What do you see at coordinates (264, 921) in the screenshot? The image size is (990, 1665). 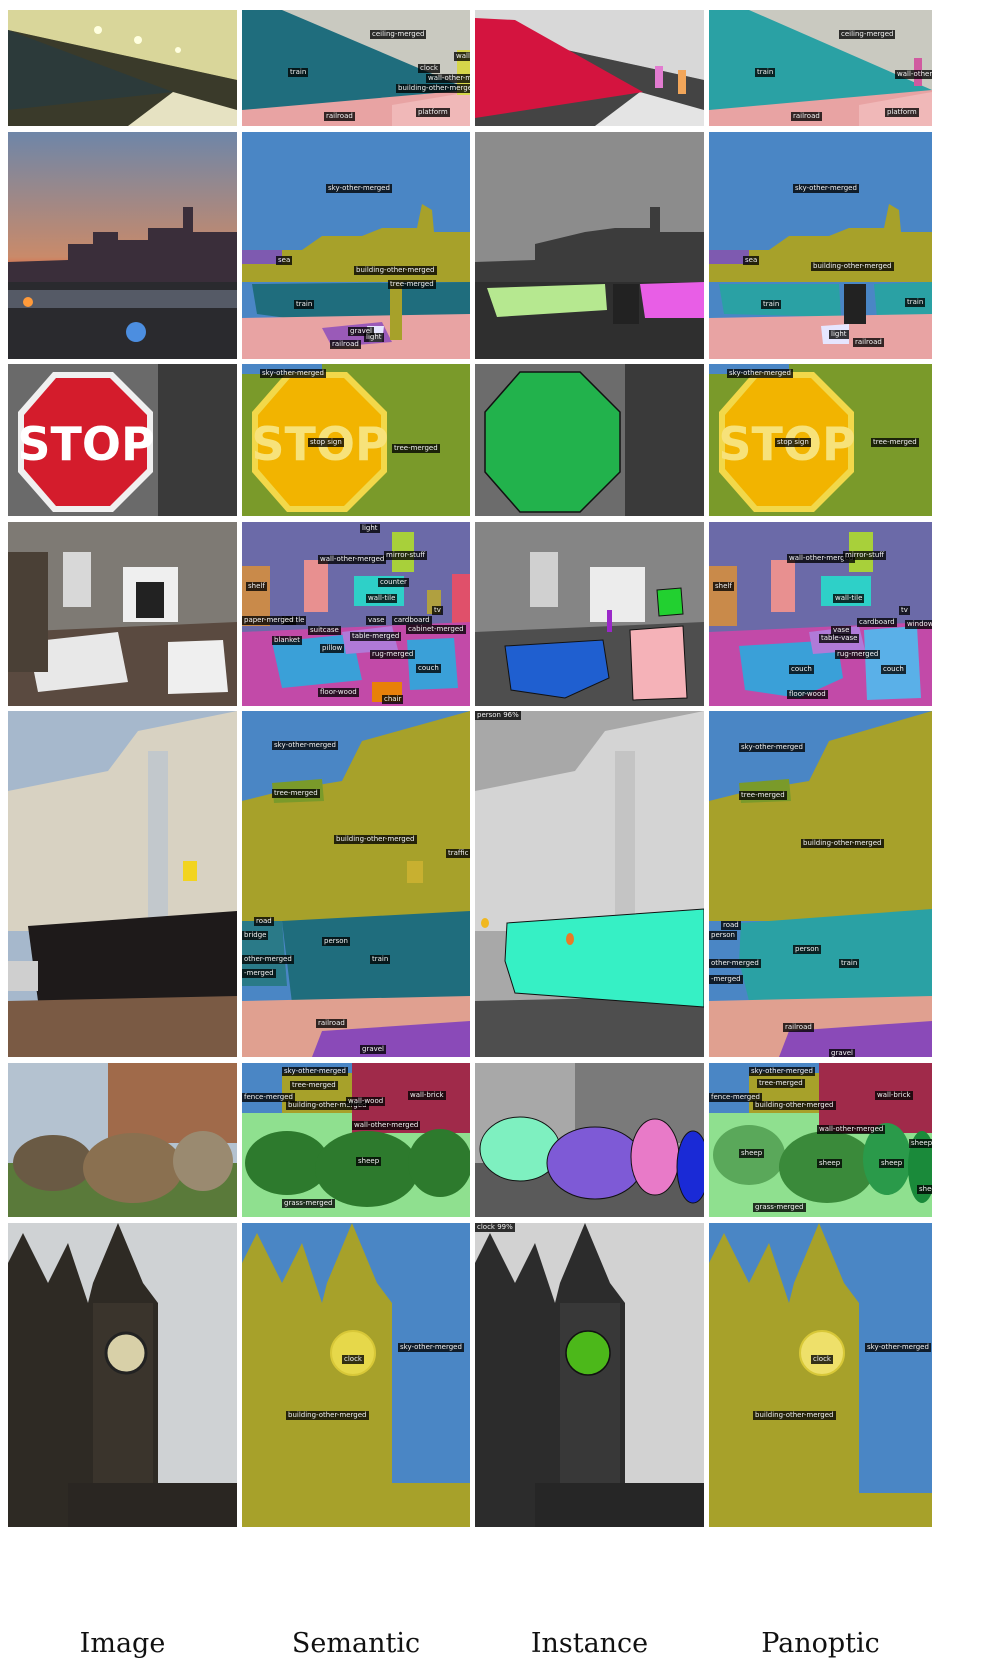 I see `row5-semantic-label-5: road` at bounding box center [264, 921].